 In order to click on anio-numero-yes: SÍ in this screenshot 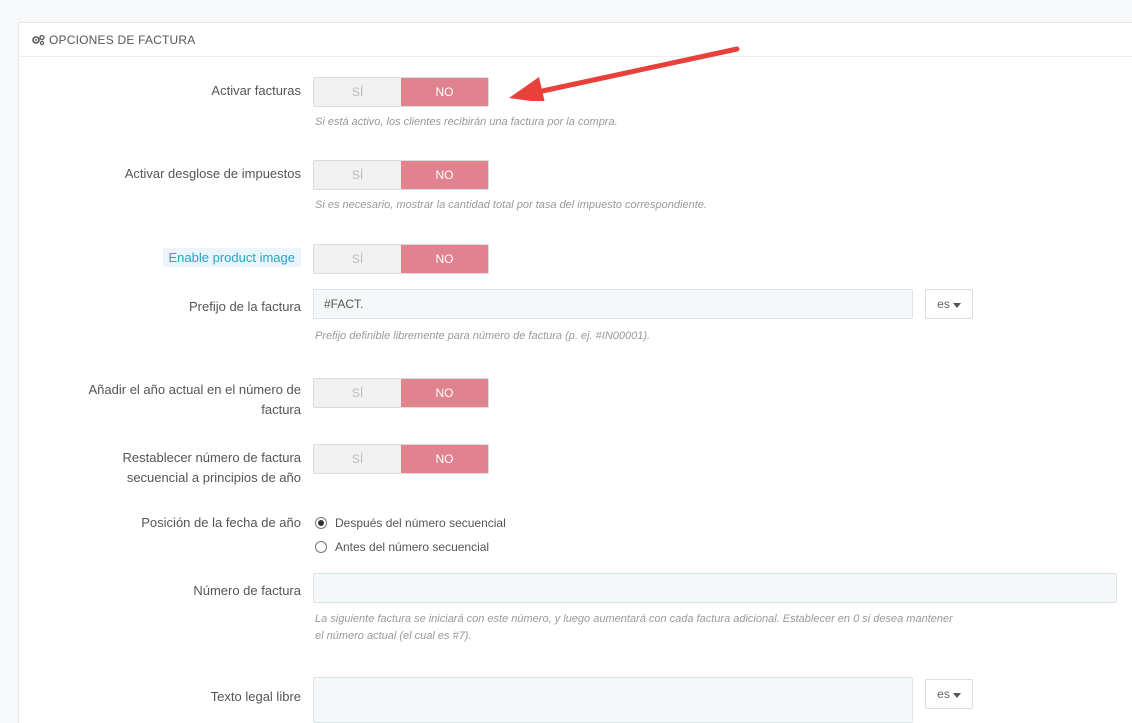, I will do `click(357, 393)`.